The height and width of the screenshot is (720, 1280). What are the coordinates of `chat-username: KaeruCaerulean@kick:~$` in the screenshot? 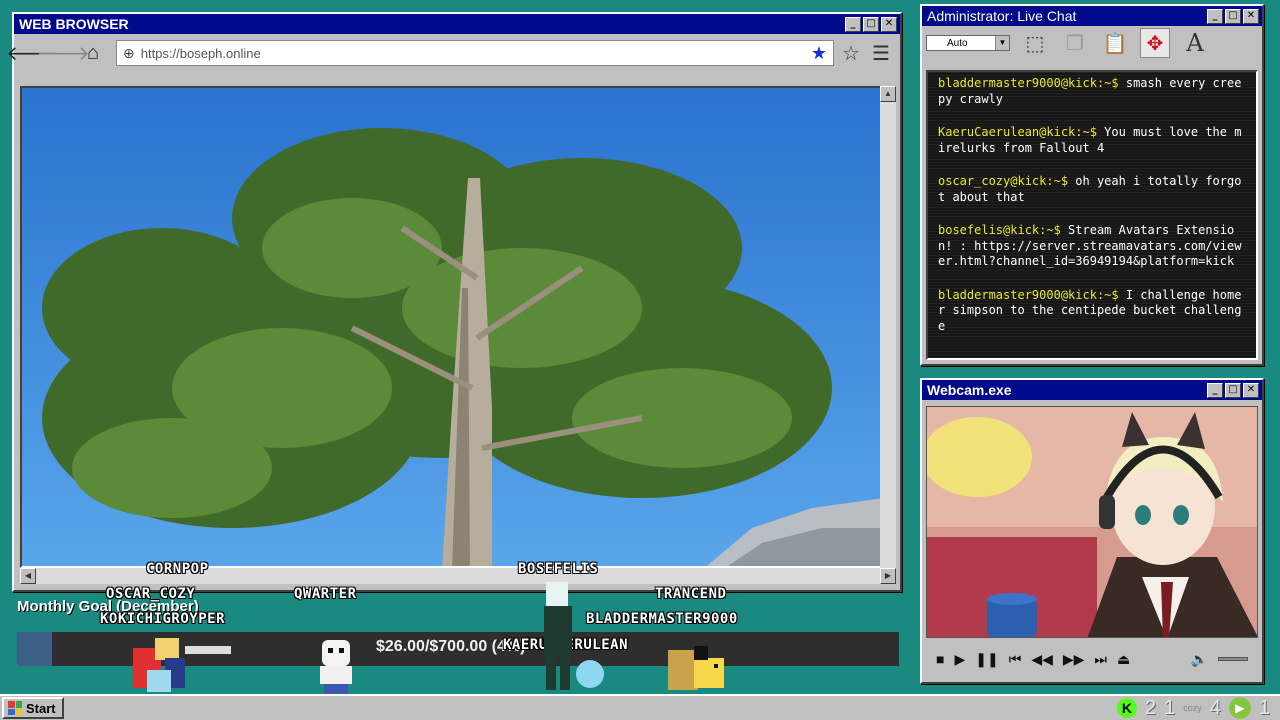 It's located at (1017, 132).